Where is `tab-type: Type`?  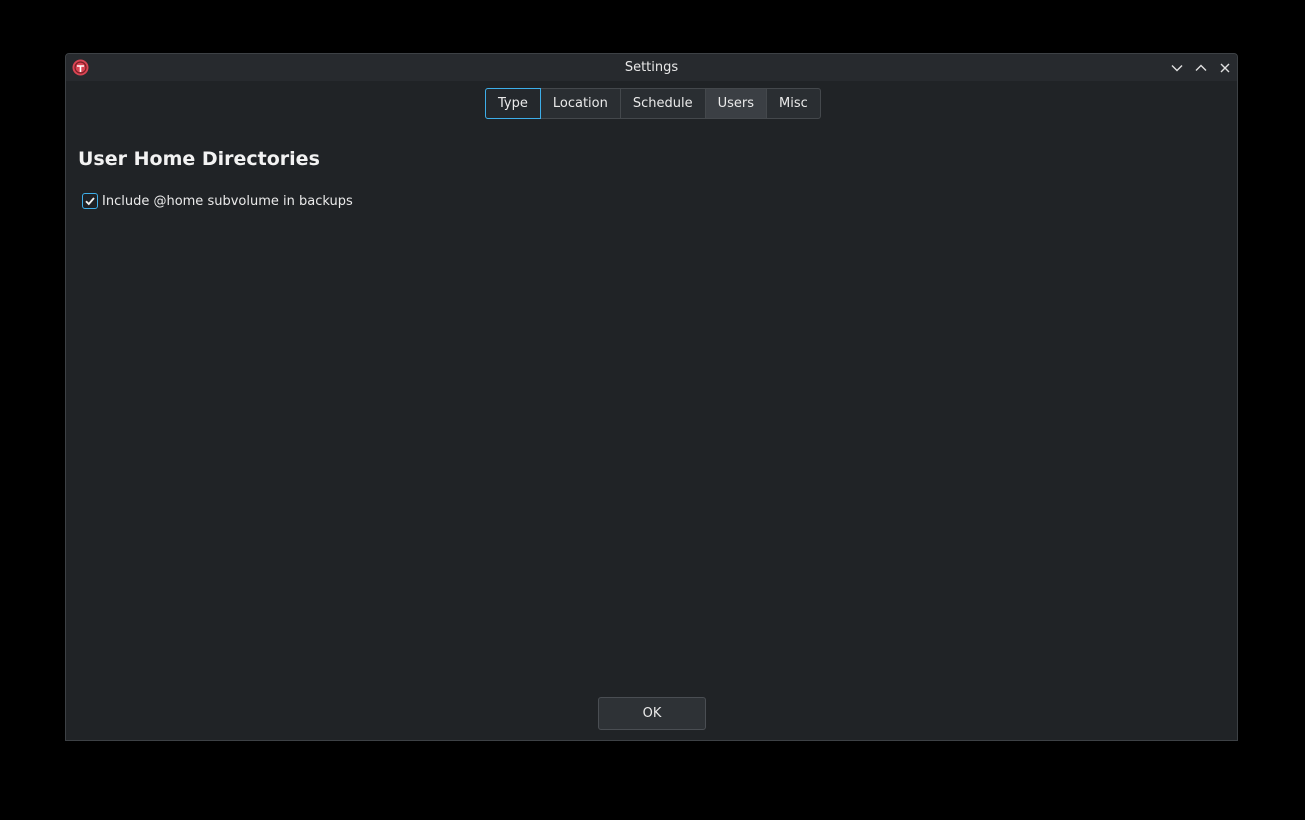 tab-type: Type is located at coordinates (513, 103).